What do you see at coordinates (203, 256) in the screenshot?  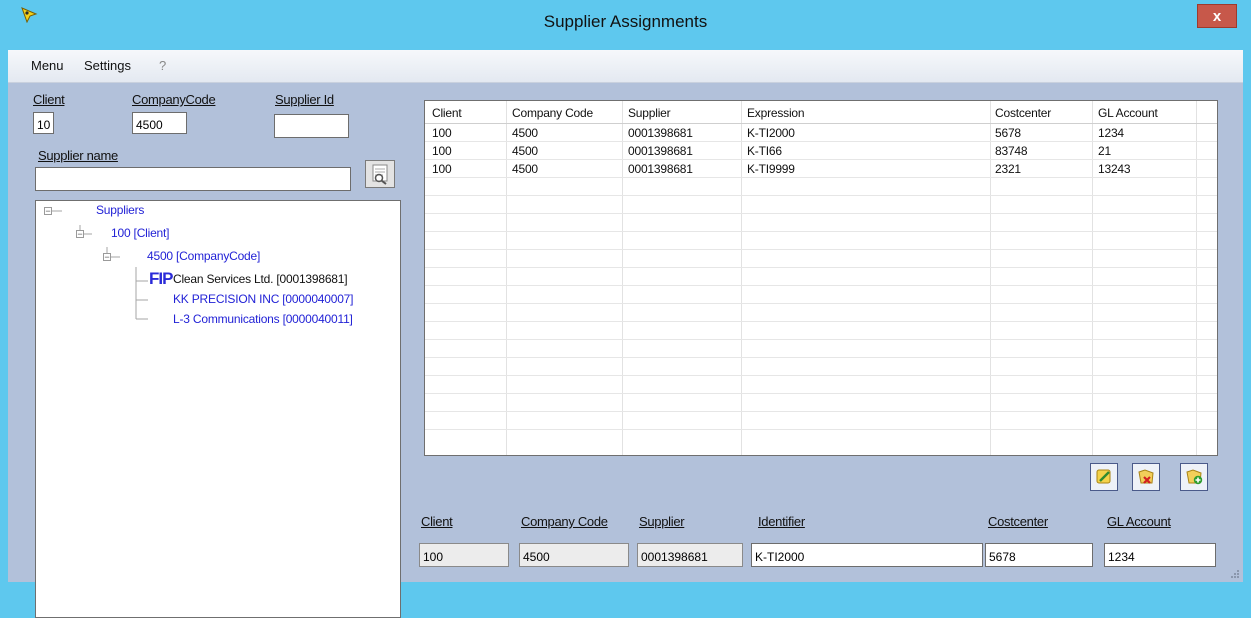 I see `tree-node-company: 4500 [CompanyCode]` at bounding box center [203, 256].